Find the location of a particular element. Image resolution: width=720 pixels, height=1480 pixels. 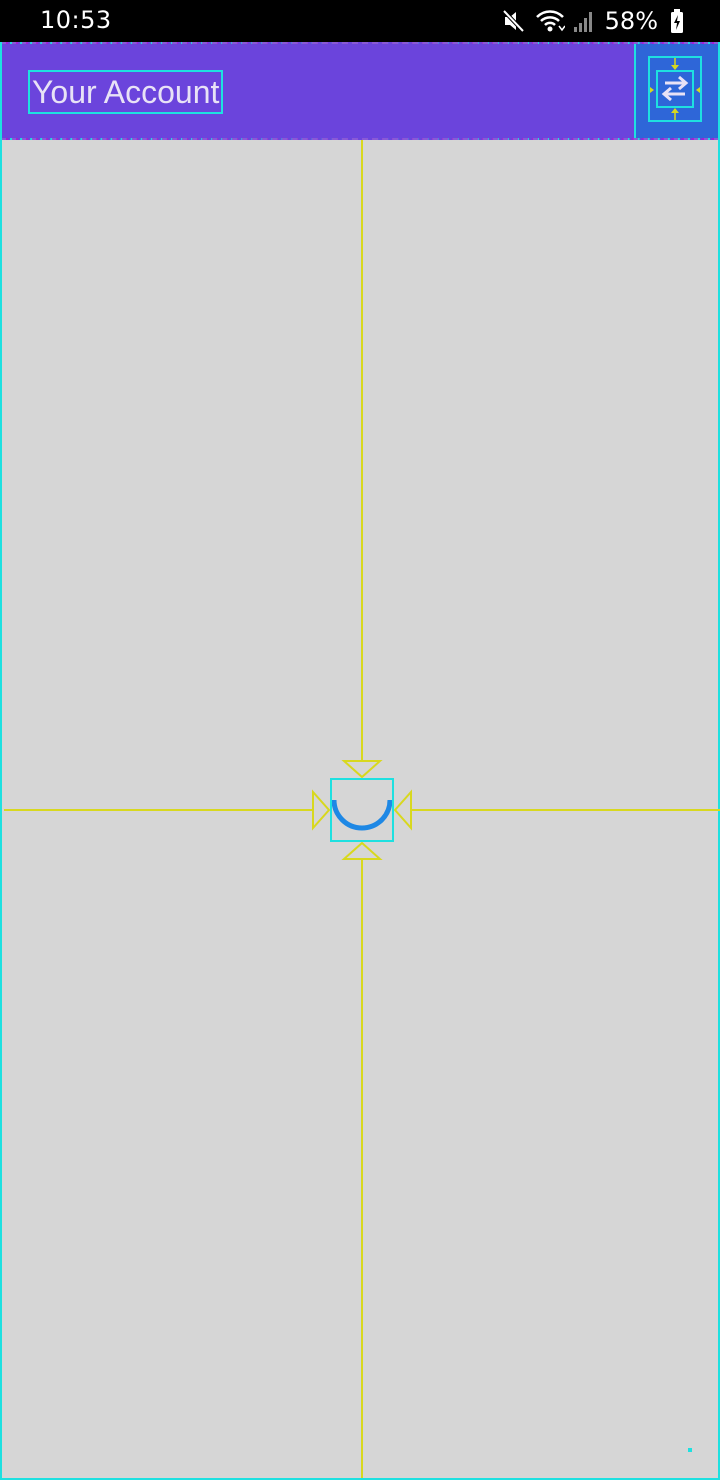

status-icons: 58% is located at coordinates (592, 21).